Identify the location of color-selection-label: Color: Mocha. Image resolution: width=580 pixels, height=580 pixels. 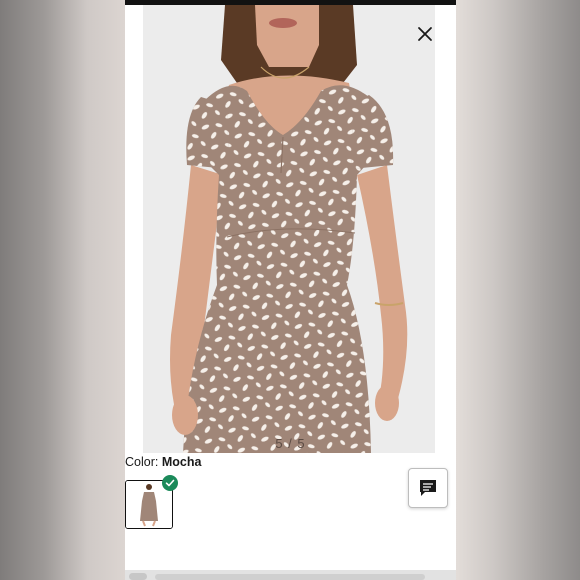
(163, 462).